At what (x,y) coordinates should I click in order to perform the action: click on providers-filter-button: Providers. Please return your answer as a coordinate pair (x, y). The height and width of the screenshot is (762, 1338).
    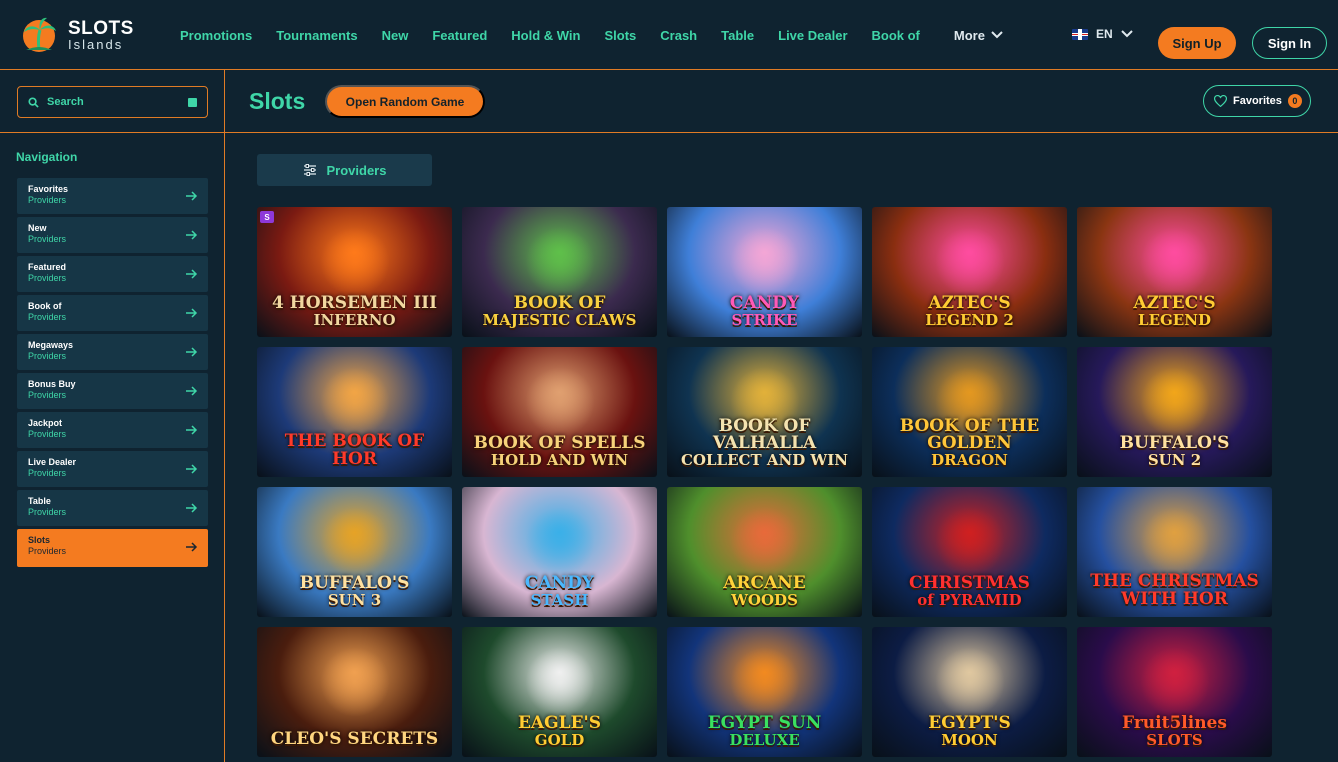
    Looking at the image, I should click on (344, 170).